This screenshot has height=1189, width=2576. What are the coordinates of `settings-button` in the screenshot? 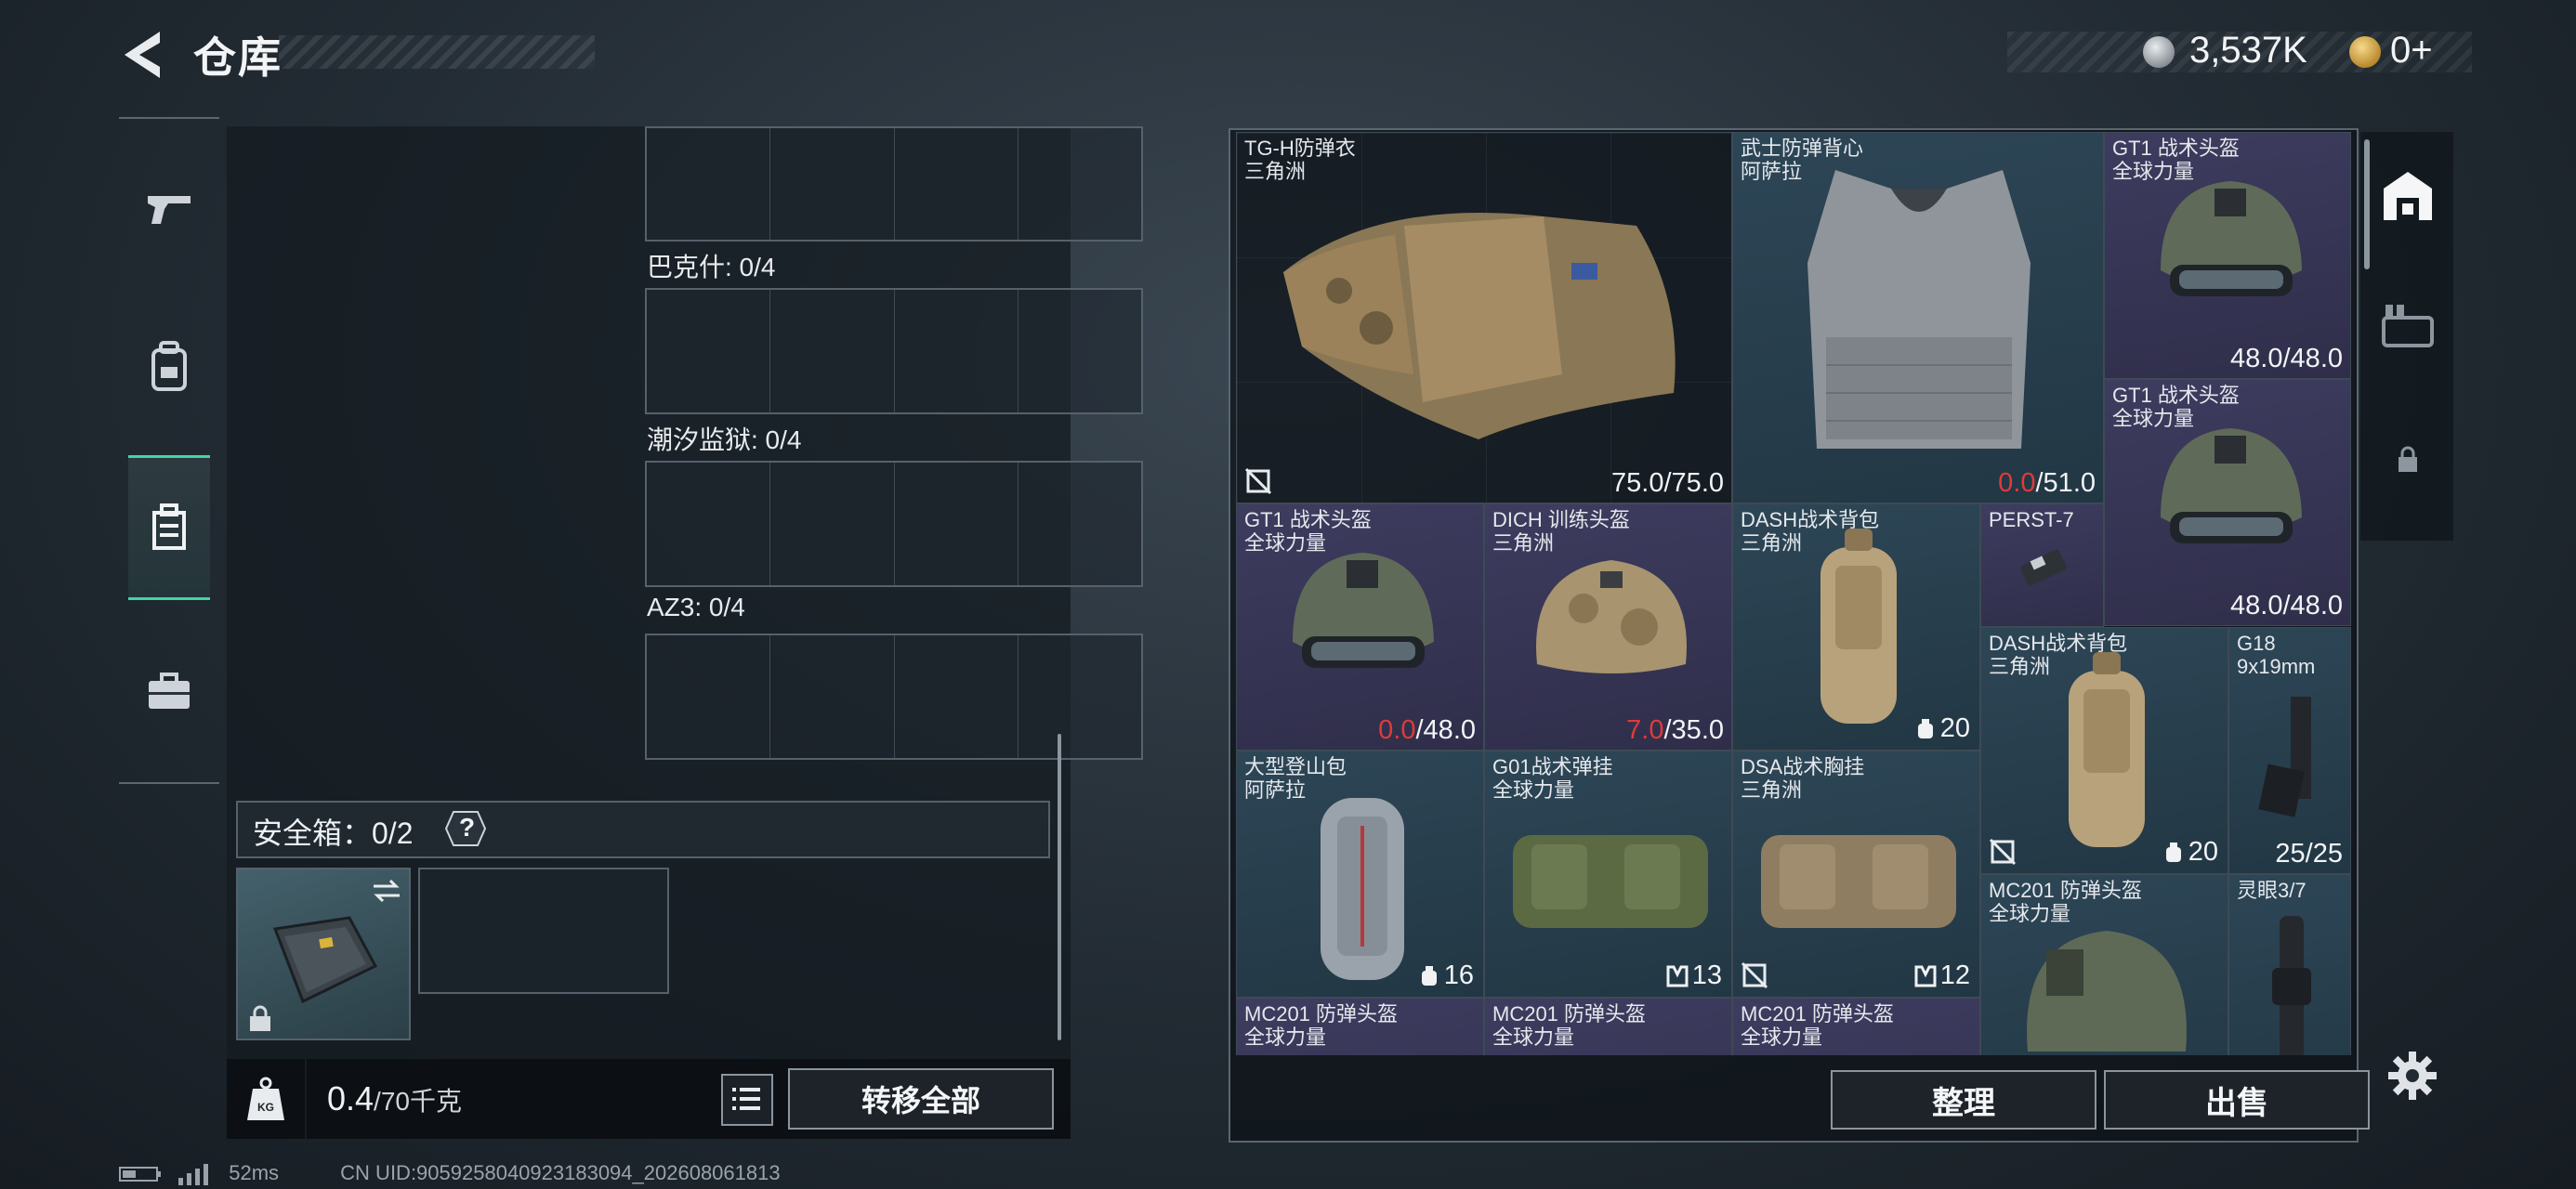 It's located at (2412, 1076).